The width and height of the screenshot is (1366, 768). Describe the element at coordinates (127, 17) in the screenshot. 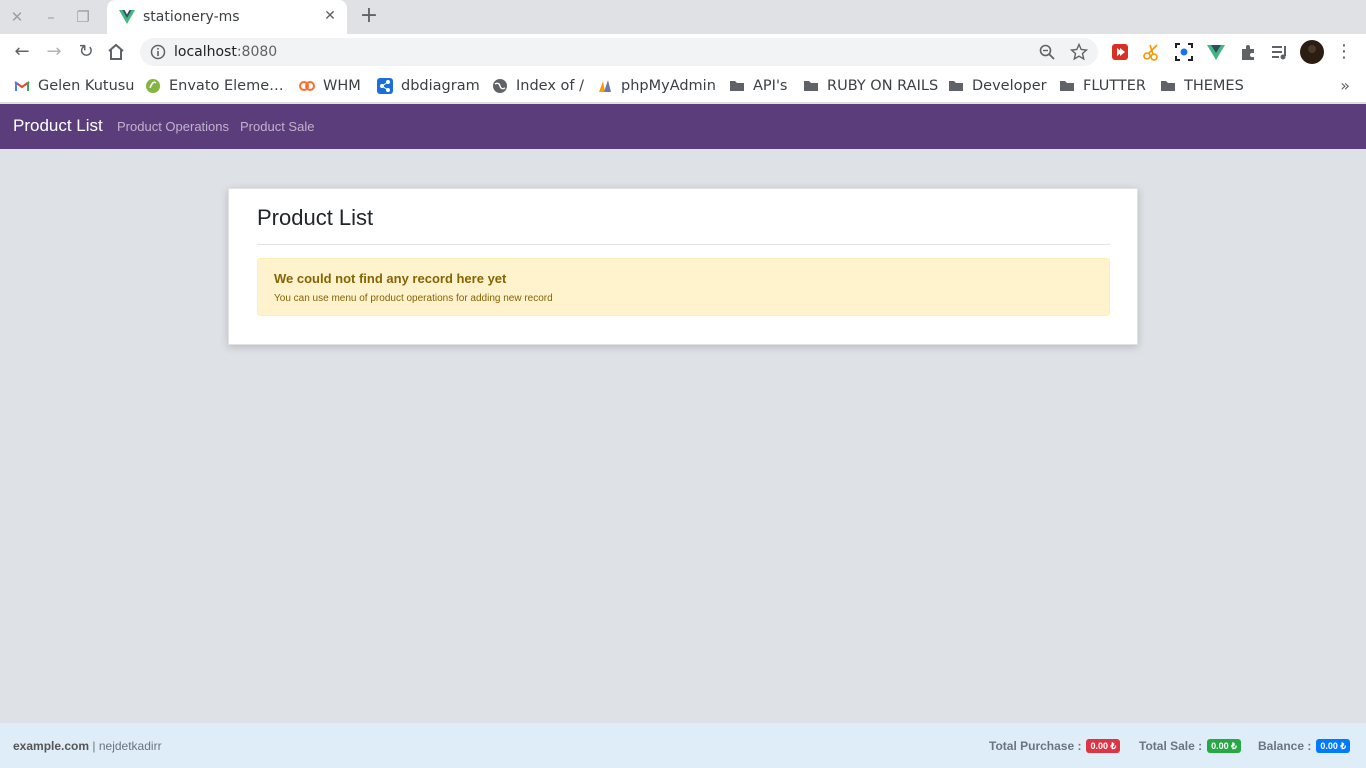

I see `vue-favicon-icon` at that location.